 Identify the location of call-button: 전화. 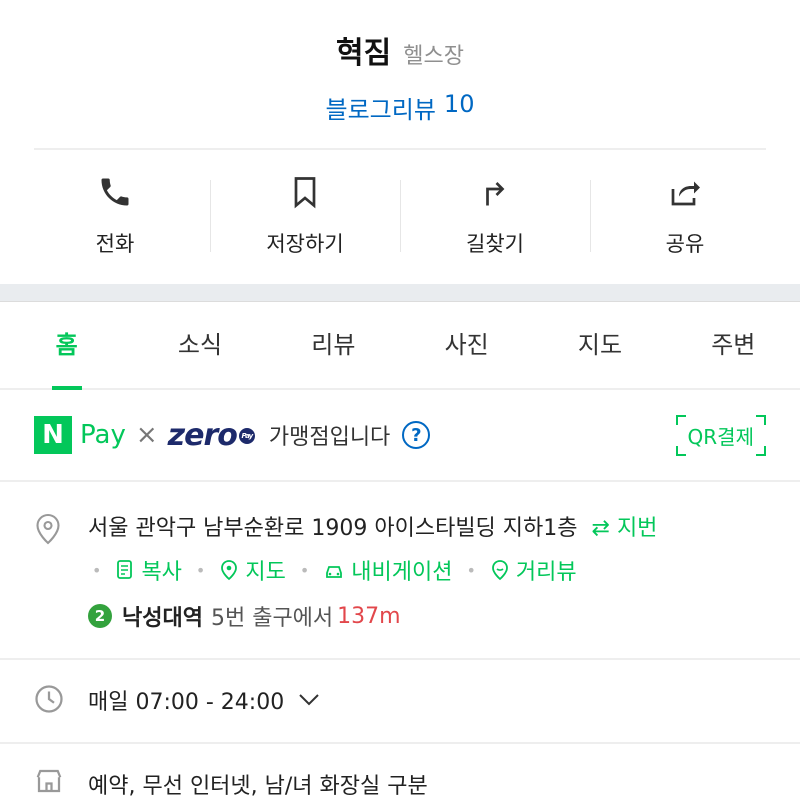
(115, 217).